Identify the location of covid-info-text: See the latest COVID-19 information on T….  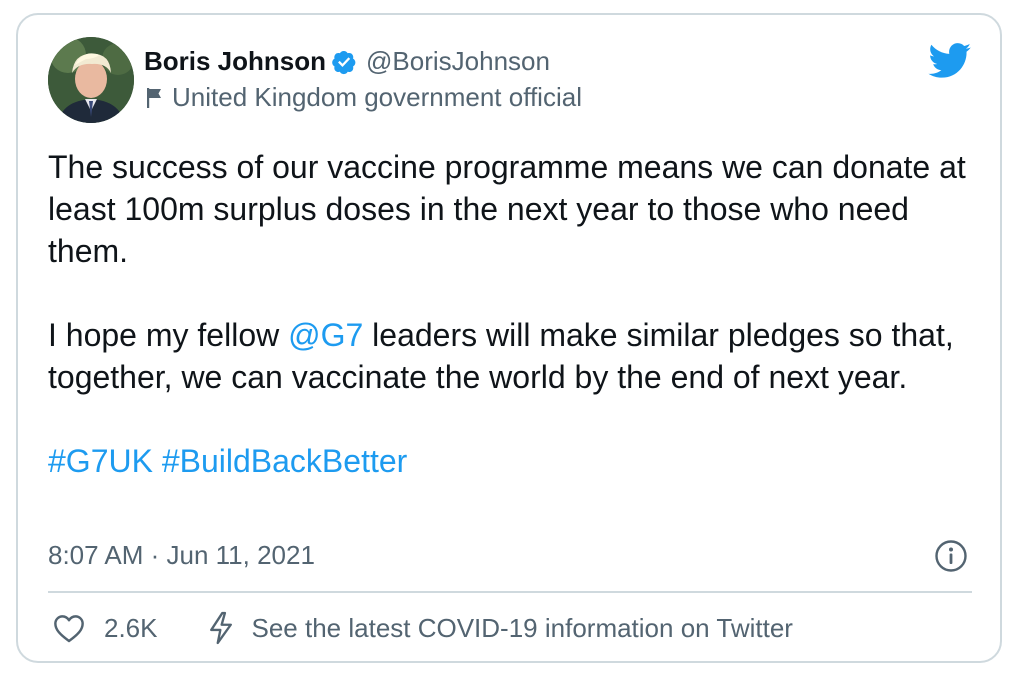
(522, 627).